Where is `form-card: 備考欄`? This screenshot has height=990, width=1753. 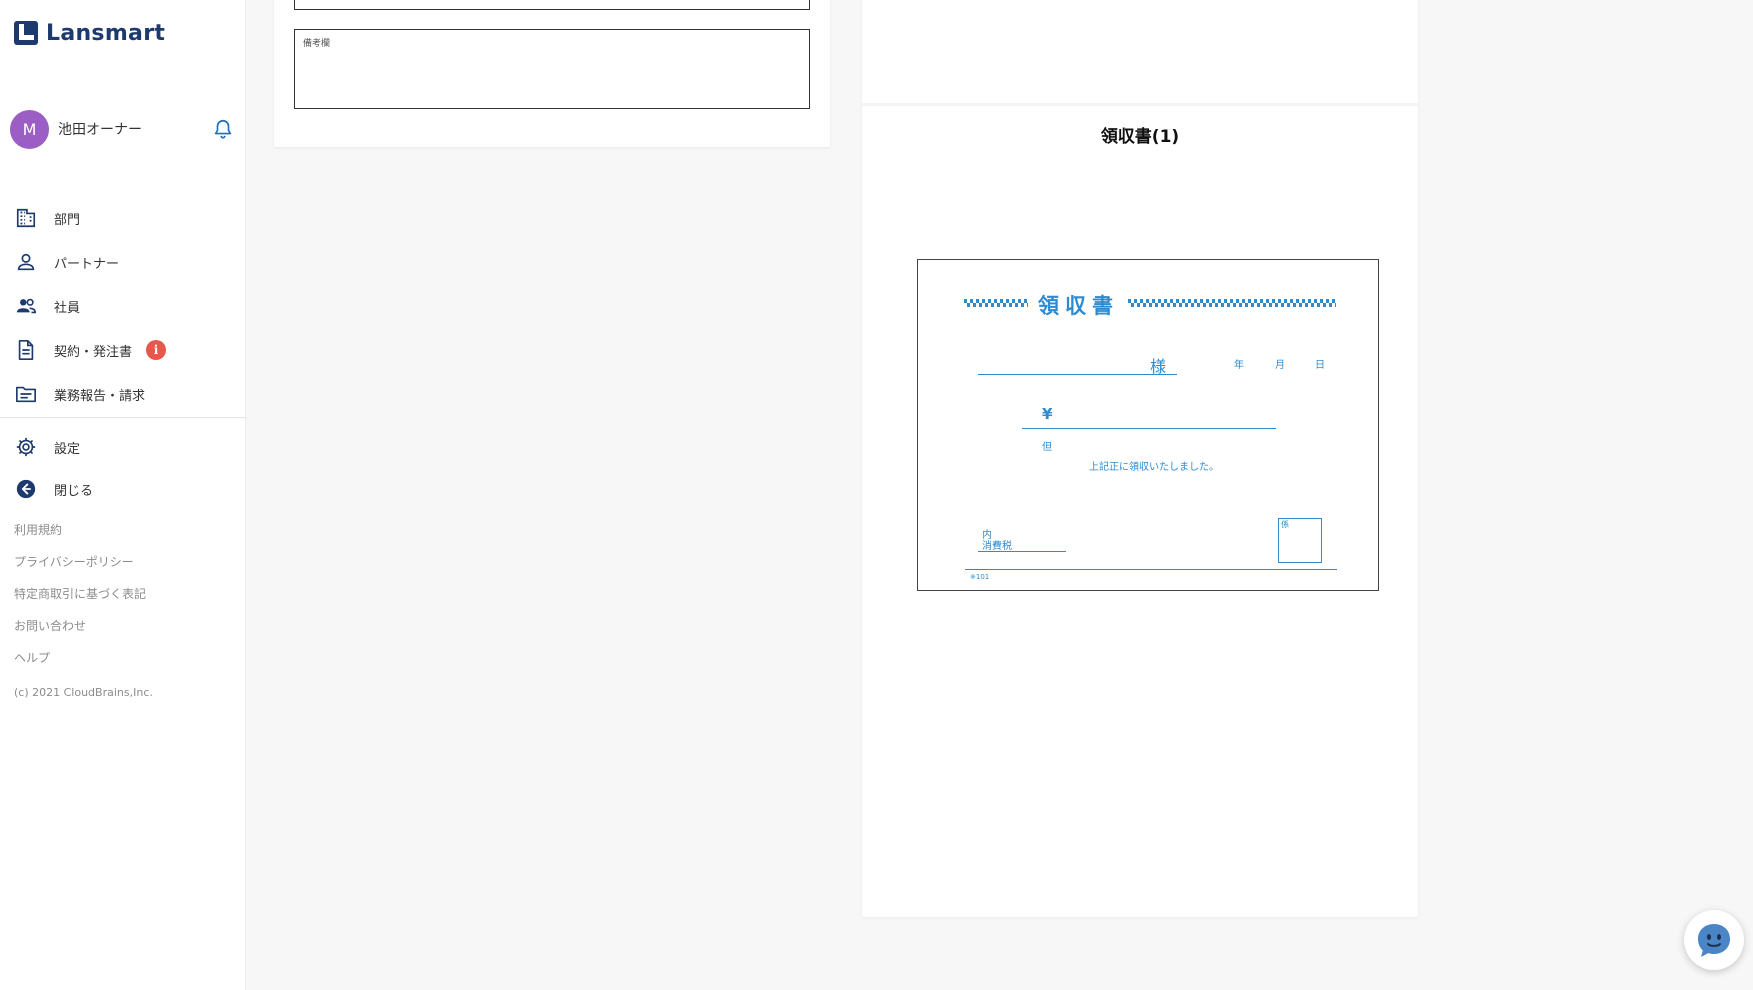 form-card: 備考欄 is located at coordinates (552, 73).